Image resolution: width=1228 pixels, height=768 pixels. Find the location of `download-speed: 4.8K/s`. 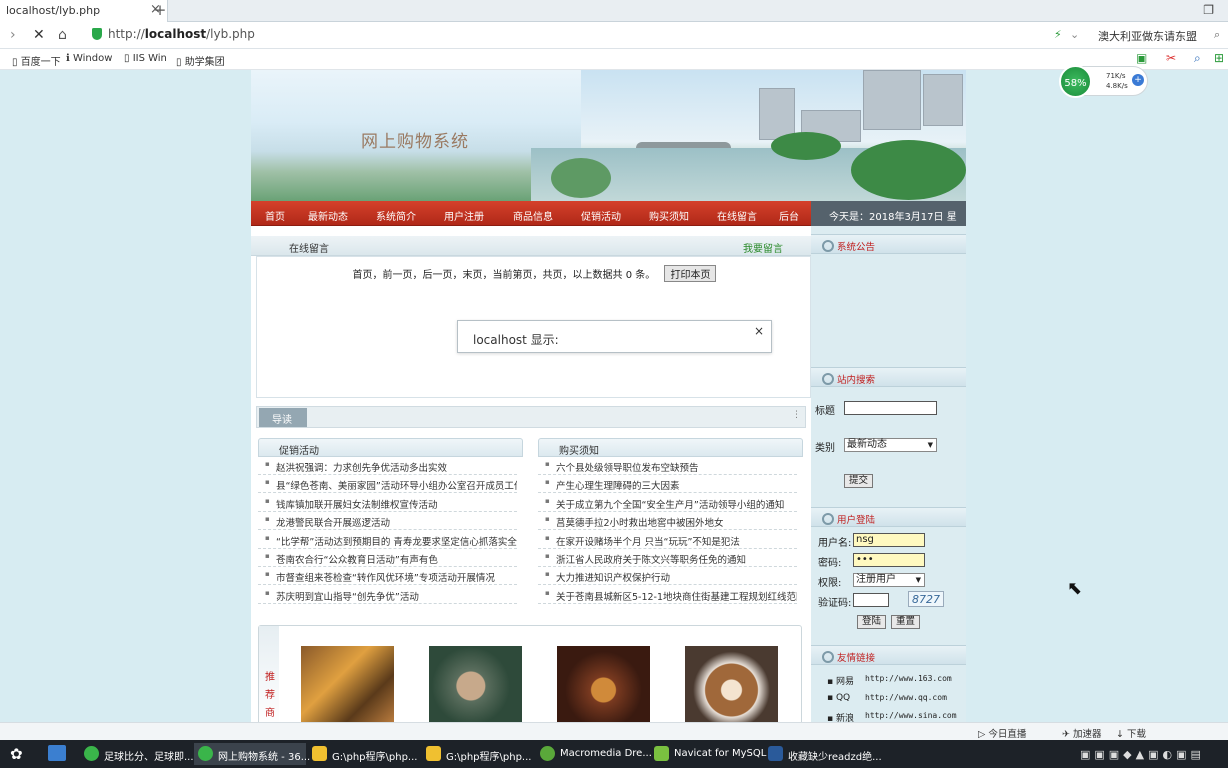

download-speed: 4.8K/s is located at coordinates (1117, 86).